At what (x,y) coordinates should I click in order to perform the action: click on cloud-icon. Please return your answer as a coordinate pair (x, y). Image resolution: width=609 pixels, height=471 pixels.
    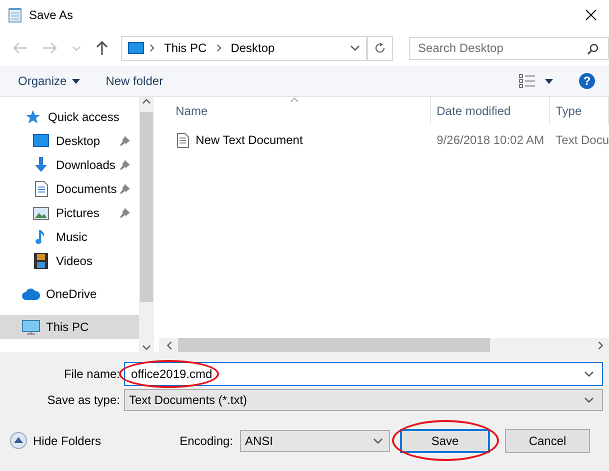
    Looking at the image, I should click on (31, 294).